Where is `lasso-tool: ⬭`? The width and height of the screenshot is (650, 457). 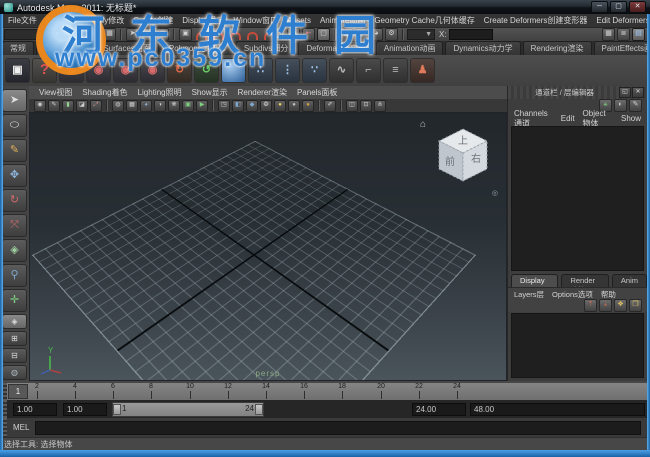
lasso-tool: ⬭ is located at coordinates (14, 125).